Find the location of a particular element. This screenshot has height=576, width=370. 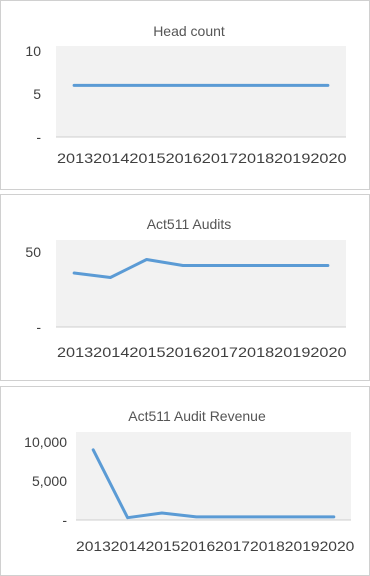

y-tick-label: 10,000 is located at coordinates (45, 442).